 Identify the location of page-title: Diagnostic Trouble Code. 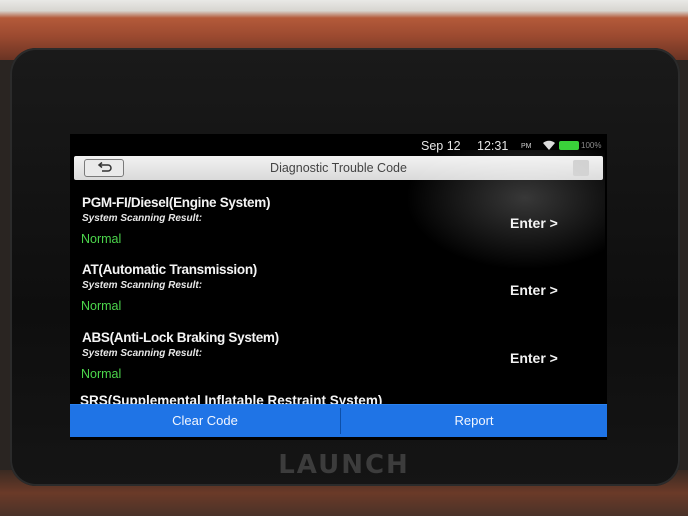
(338, 168).